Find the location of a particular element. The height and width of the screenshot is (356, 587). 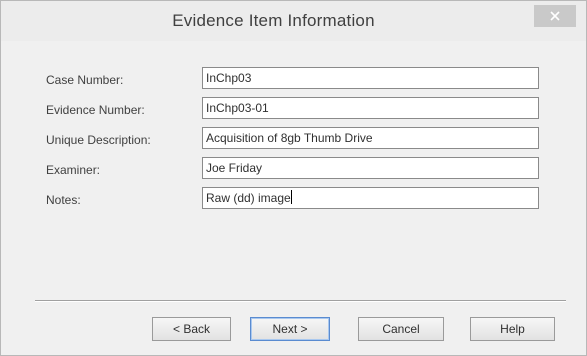

notes-value: Raw (dd) image is located at coordinates (248, 198).